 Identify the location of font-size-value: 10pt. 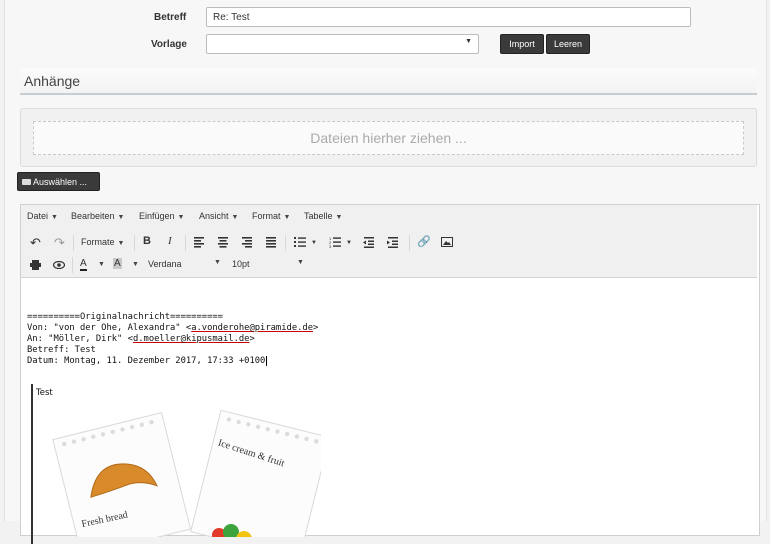
(241, 264).